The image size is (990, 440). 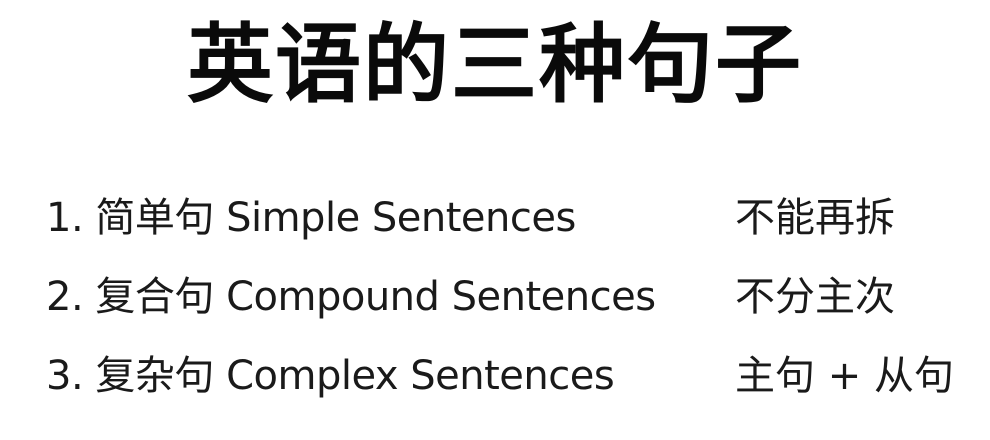 What do you see at coordinates (330, 376) in the screenshot?
I see `sentence-type-label: 3. 复杂句 Complex Sentences` at bounding box center [330, 376].